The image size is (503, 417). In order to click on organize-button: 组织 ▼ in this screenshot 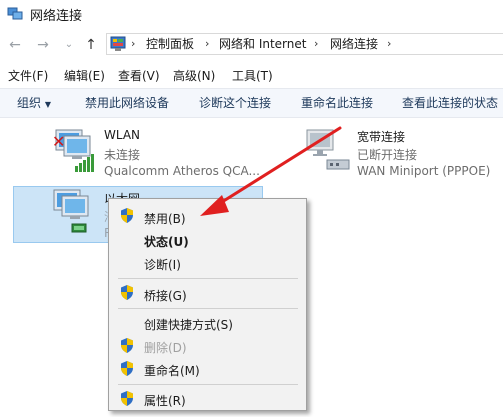, I will do `click(34, 102)`.